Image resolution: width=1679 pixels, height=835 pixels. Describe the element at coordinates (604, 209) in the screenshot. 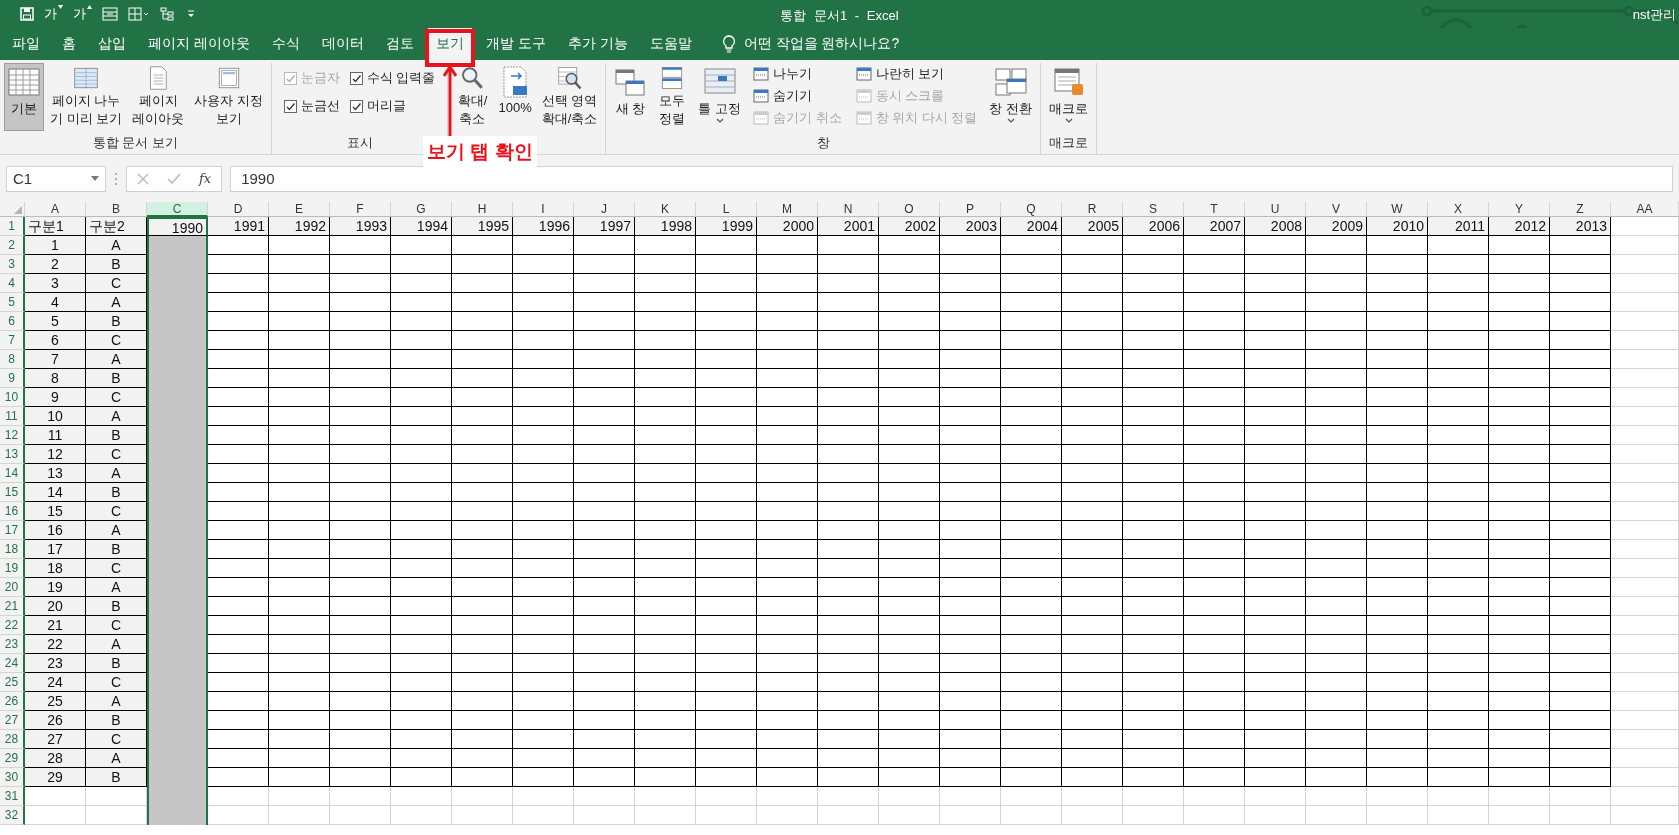

I see `column-header: J` at that location.